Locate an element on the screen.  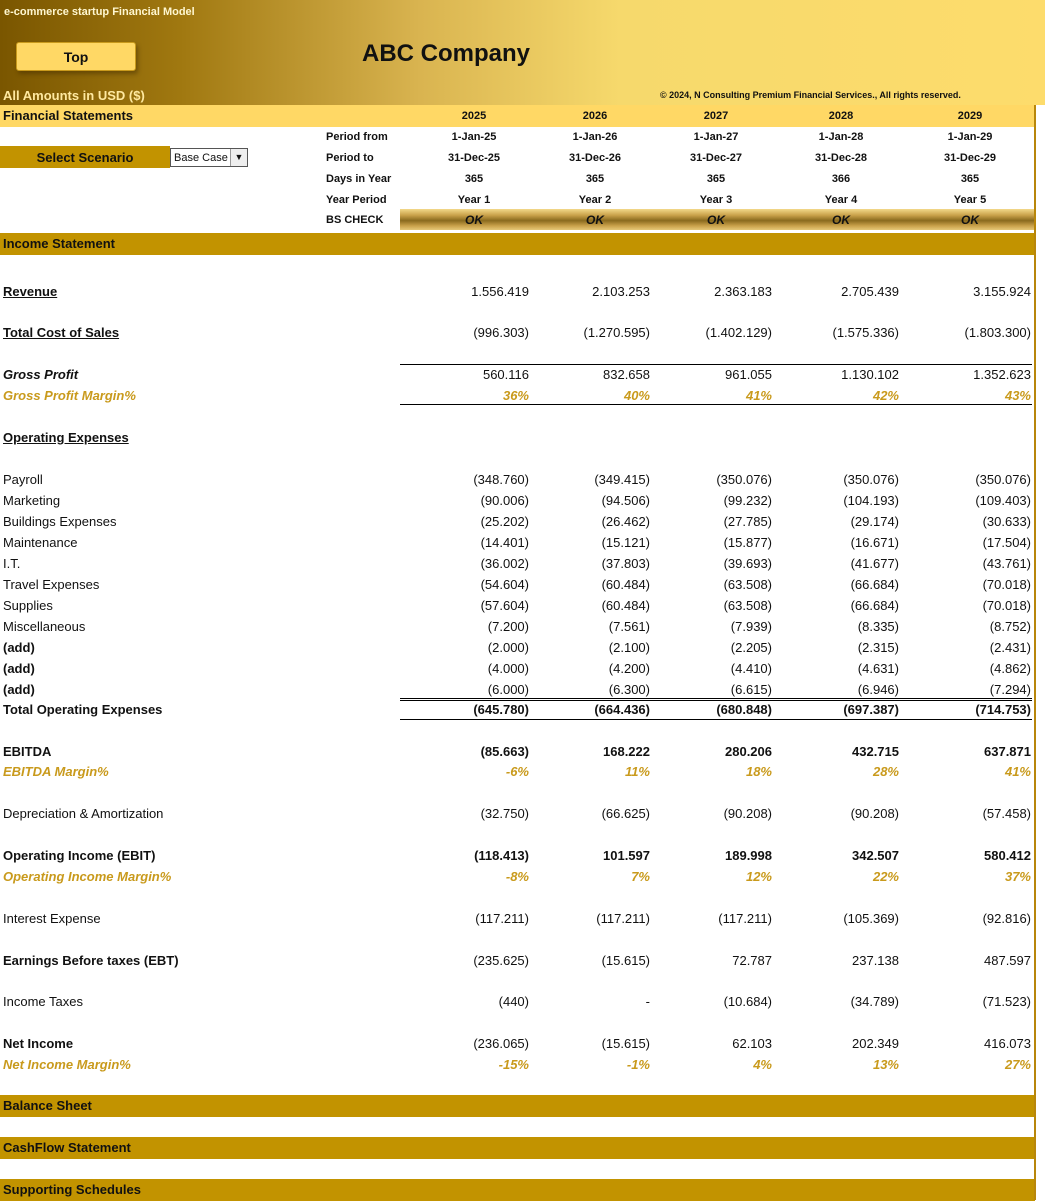
row-value: (236.065) is located at coordinates (501, 1043).